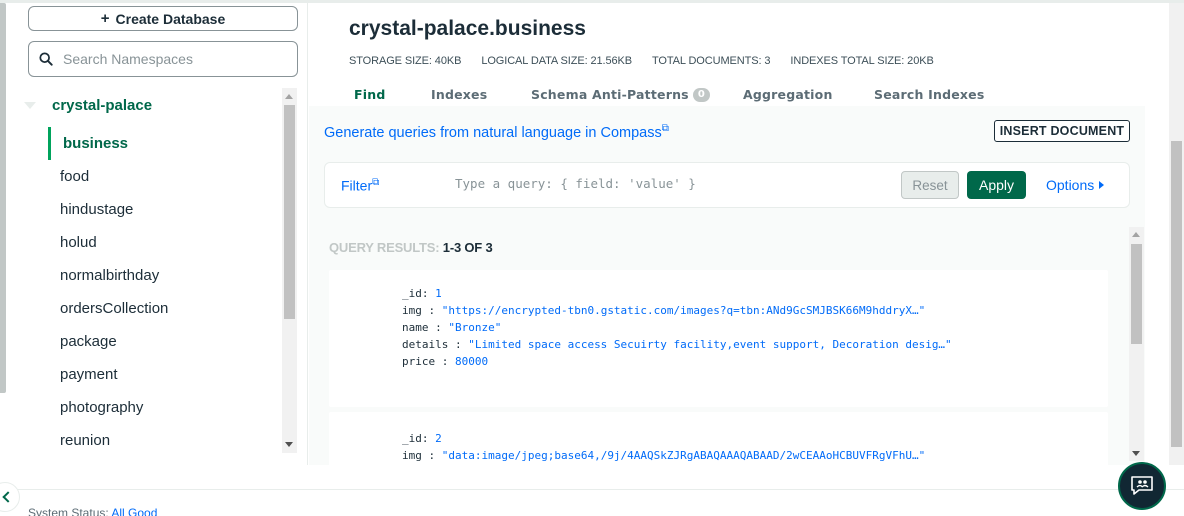 This screenshot has width=1184, height=516. I want to click on sidebar-item-normalbirthday: normalbirthday, so click(165, 275).